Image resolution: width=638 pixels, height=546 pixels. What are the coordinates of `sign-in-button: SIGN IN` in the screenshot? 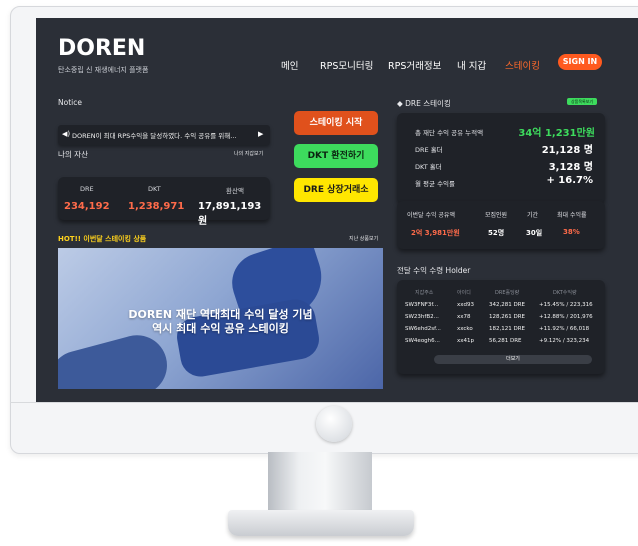 It's located at (580, 62).